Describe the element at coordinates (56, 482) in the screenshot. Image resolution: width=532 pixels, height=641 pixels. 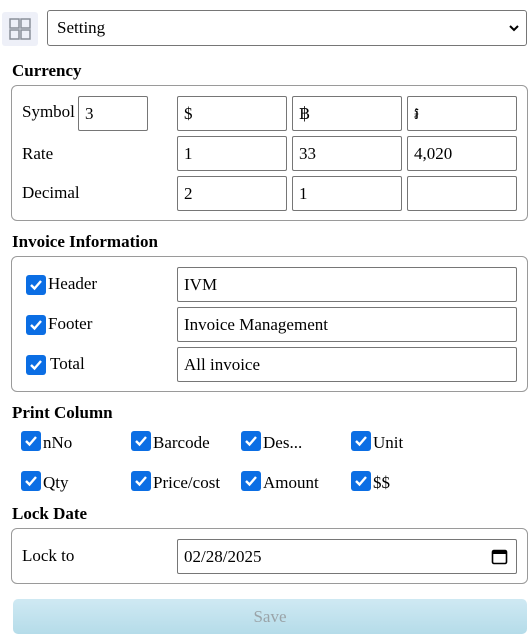
I see `col-qty-label: Qty` at that location.